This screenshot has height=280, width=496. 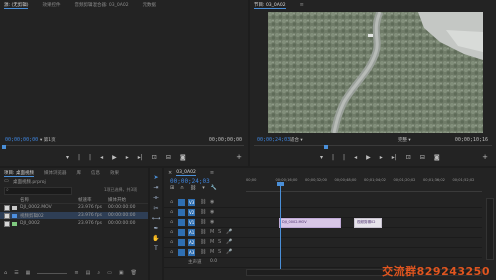 What do you see at coordinates (193, 188) in the screenshot?
I see `linked-selection-icon: ⛓` at bounding box center [193, 188].